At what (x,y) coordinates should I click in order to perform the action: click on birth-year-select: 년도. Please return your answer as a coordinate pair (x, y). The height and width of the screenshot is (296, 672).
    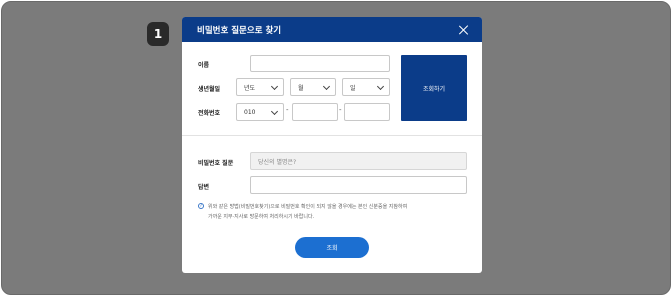
    Looking at the image, I should click on (260, 87).